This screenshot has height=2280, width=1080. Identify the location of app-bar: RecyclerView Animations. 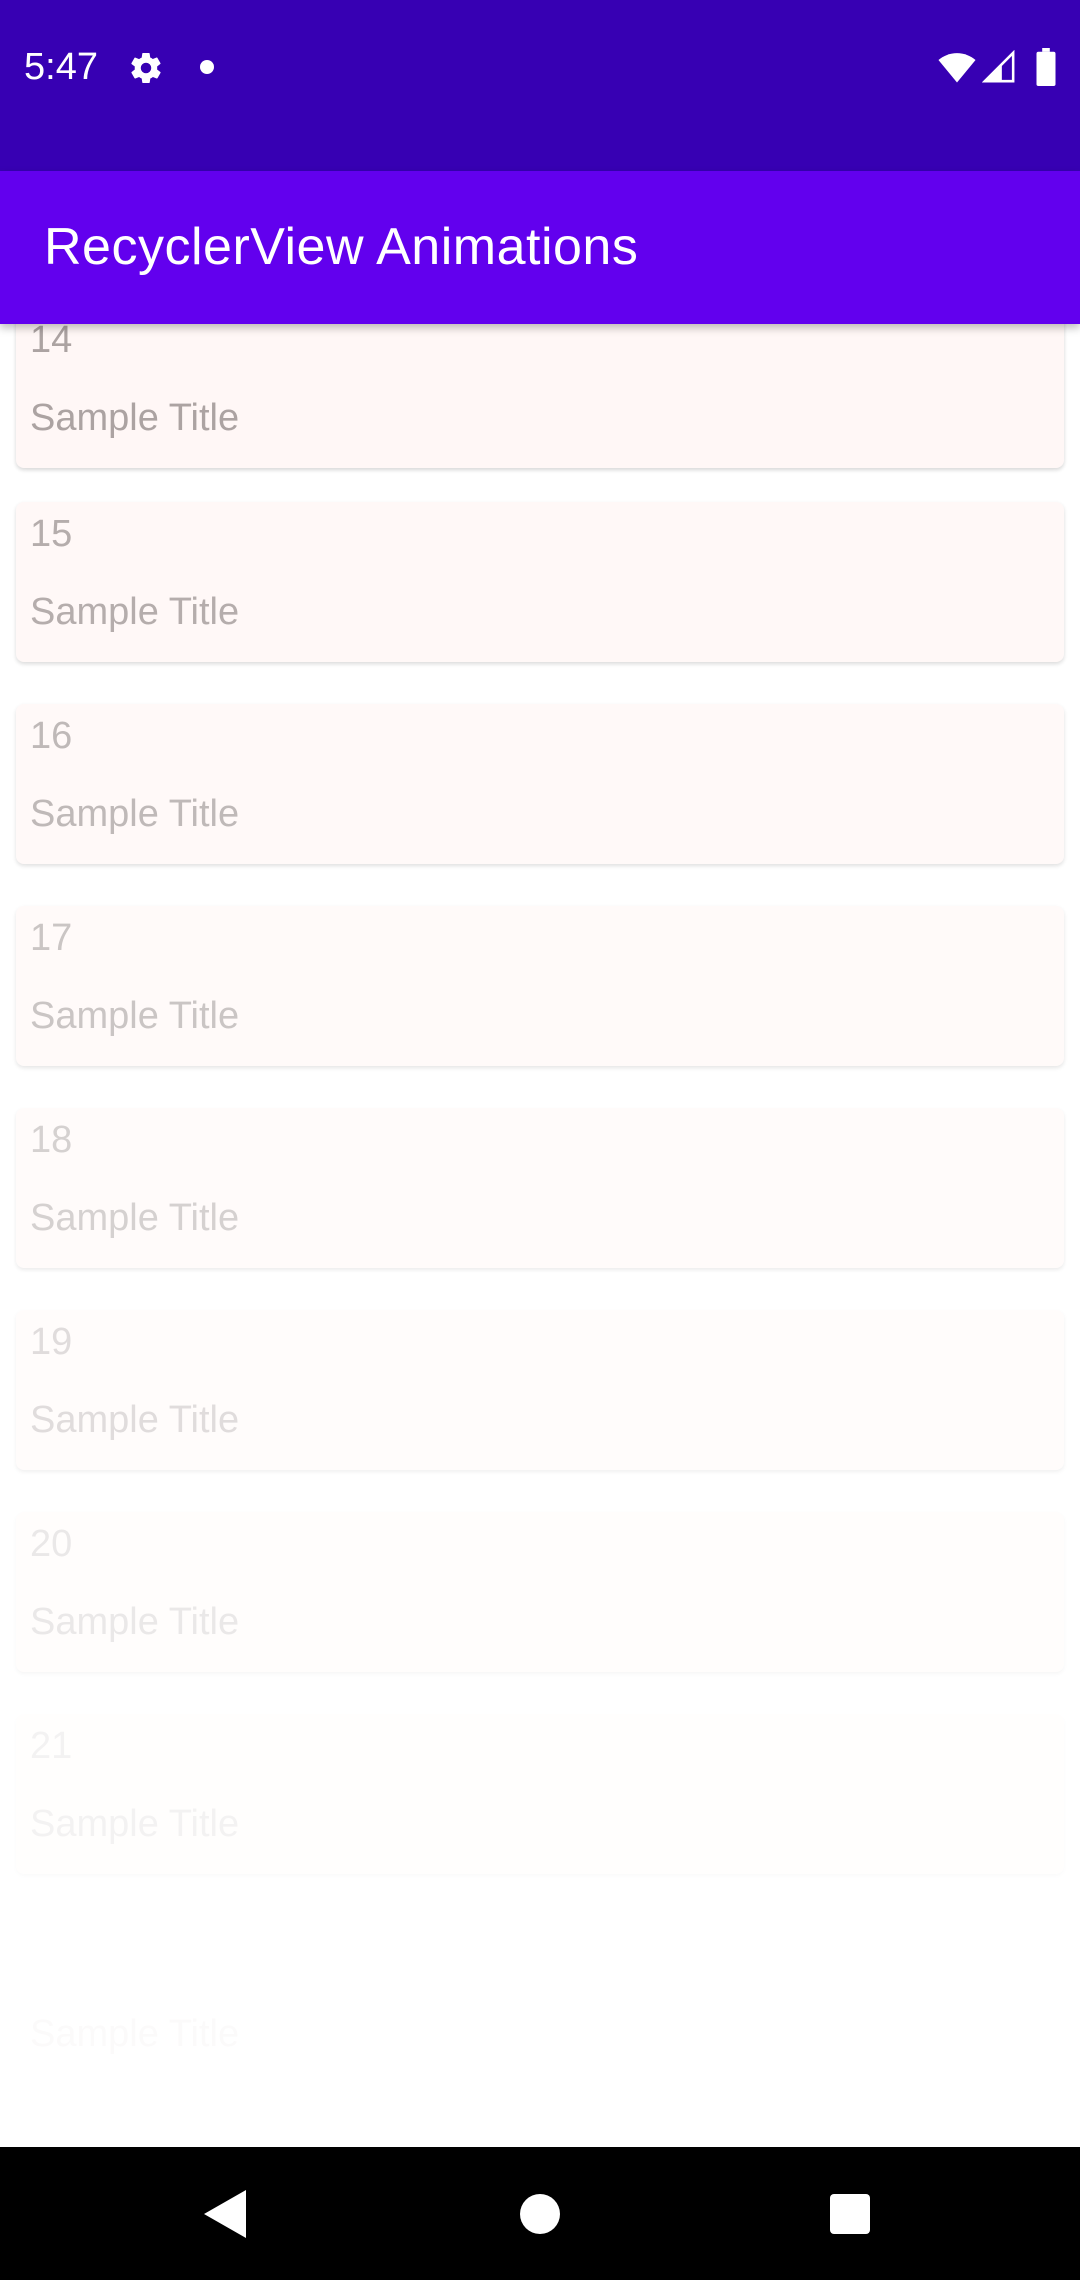
(540, 247).